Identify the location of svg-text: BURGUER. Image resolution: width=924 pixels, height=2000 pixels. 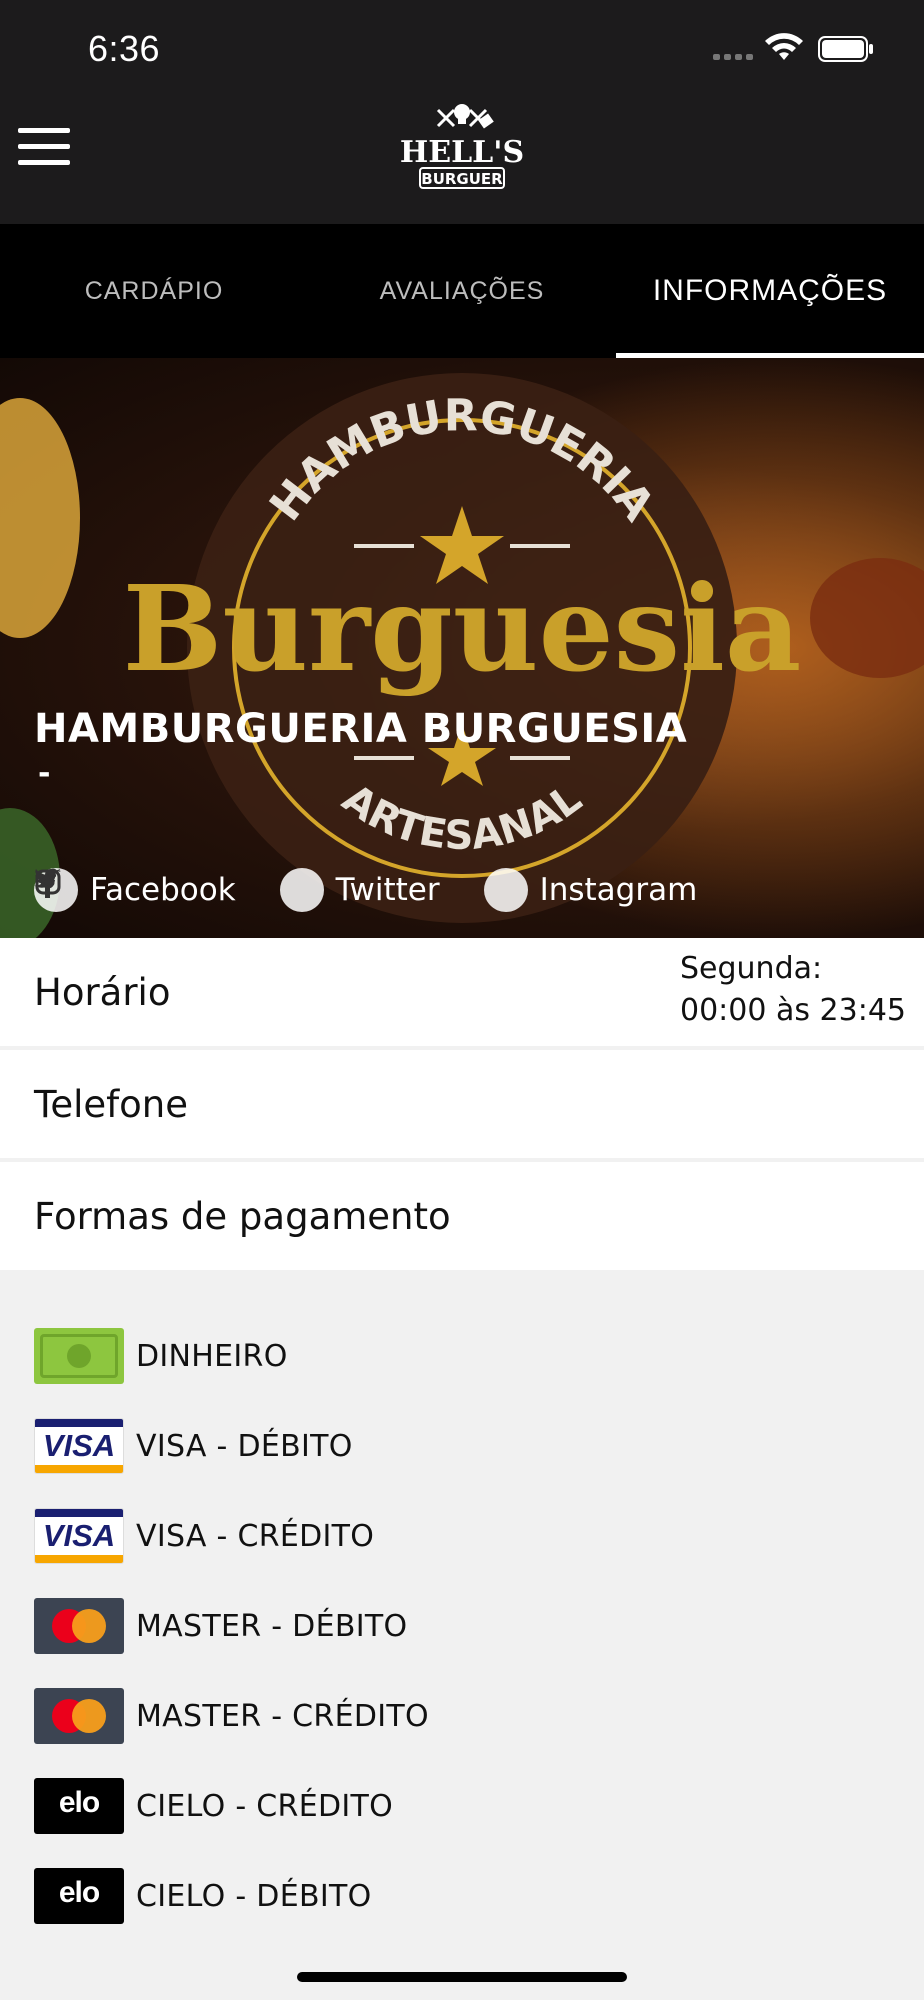
(462, 179).